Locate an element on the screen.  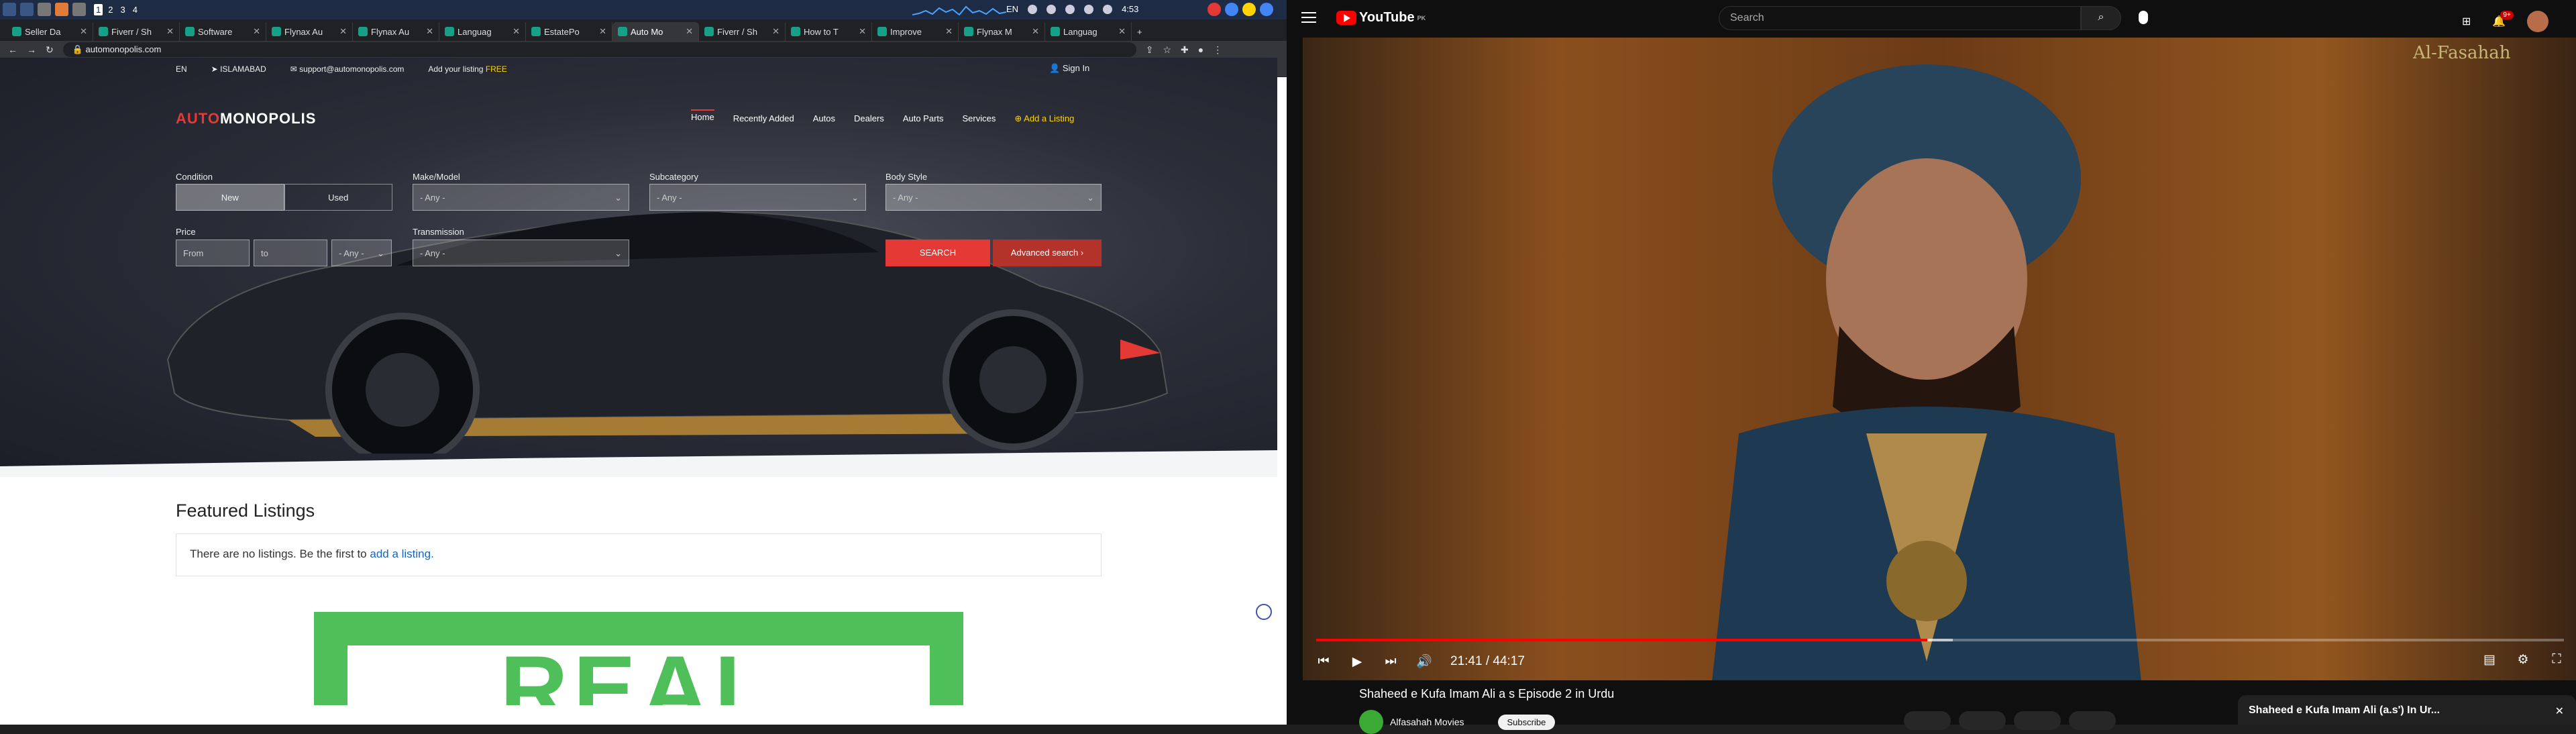
browser-tab: Improve ✕ is located at coordinates (915, 31).